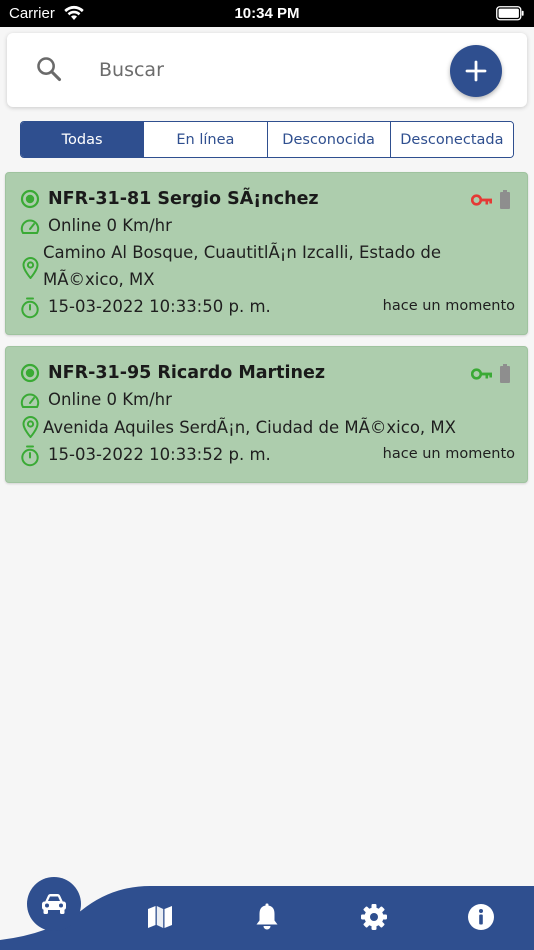  I want to click on nav-info-button, so click(481, 917).